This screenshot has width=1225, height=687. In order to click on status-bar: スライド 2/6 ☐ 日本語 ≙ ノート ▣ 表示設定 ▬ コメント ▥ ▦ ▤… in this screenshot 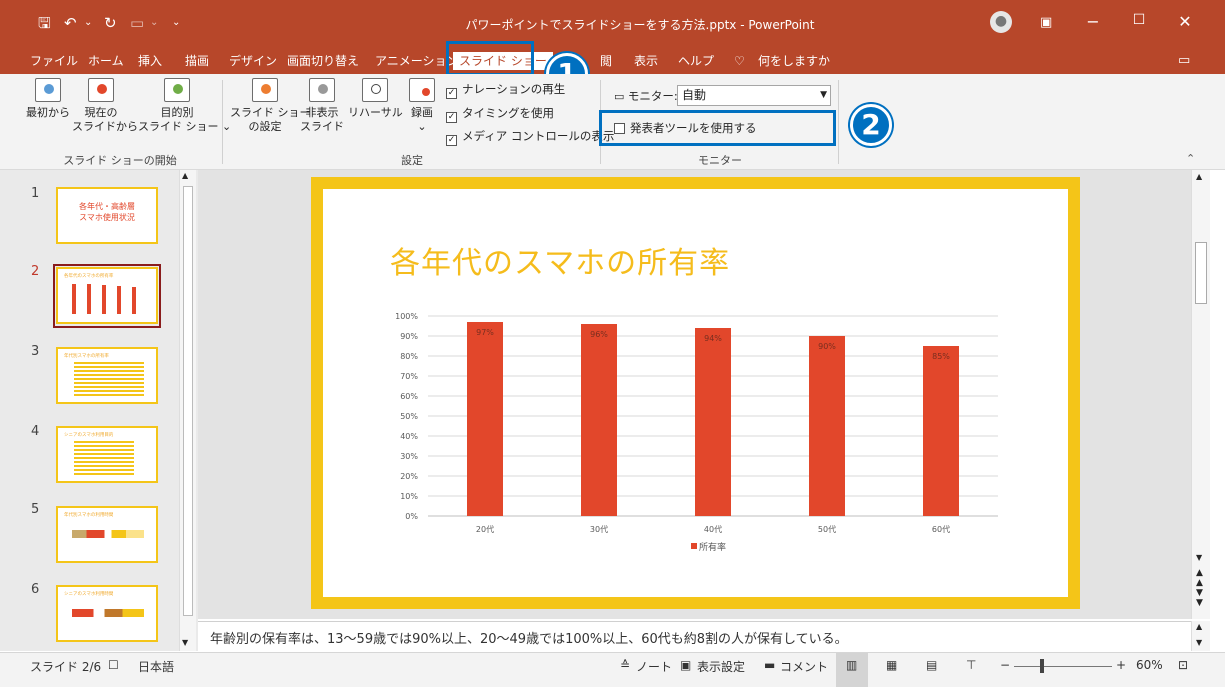, I will do `click(612, 669)`.